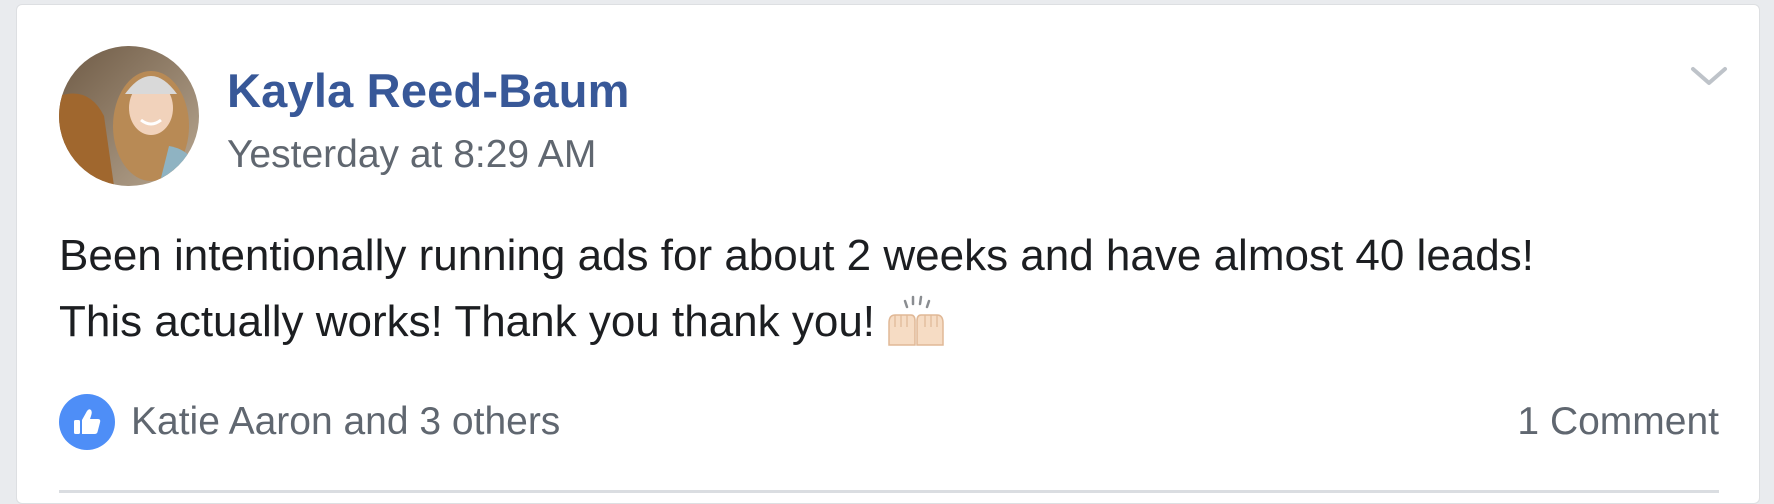 Image resolution: width=1774 pixels, height=504 pixels. I want to click on chevron-down-icon, so click(1709, 76).